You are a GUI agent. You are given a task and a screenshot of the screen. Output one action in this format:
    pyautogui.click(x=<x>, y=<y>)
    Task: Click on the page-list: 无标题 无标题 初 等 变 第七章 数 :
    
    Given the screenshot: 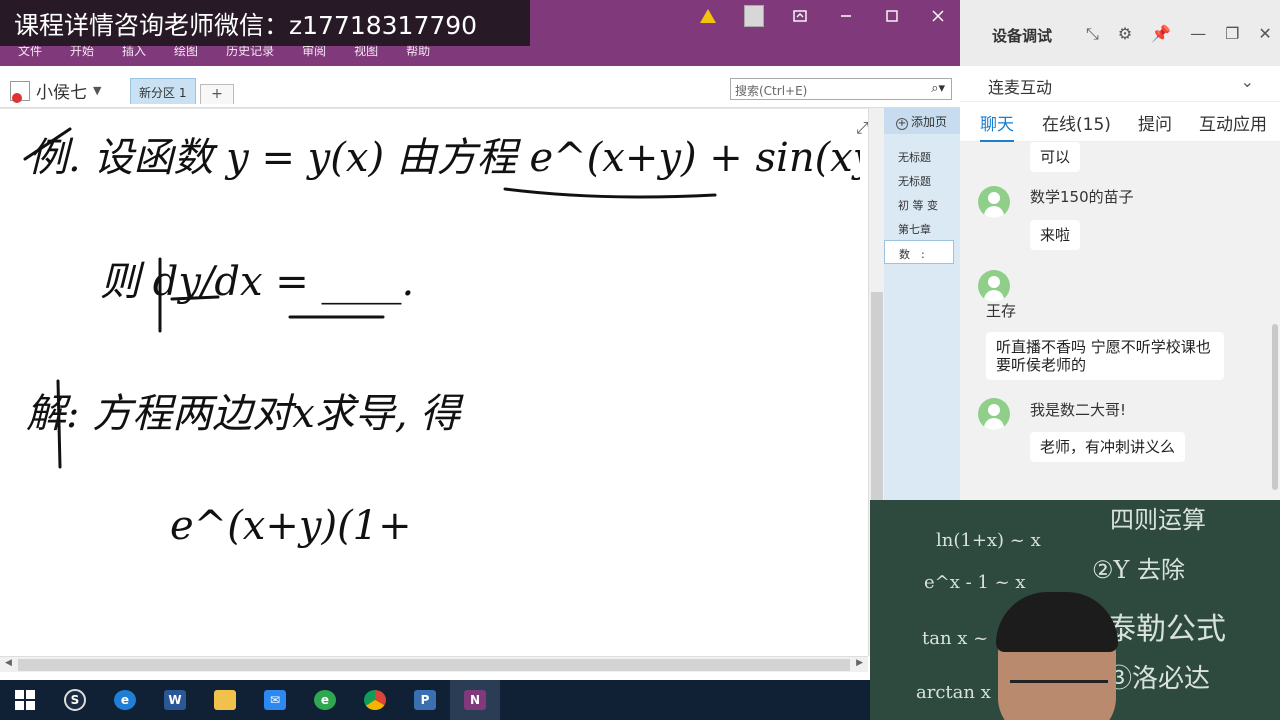 What is the action you would take?
    pyautogui.click(x=922, y=204)
    